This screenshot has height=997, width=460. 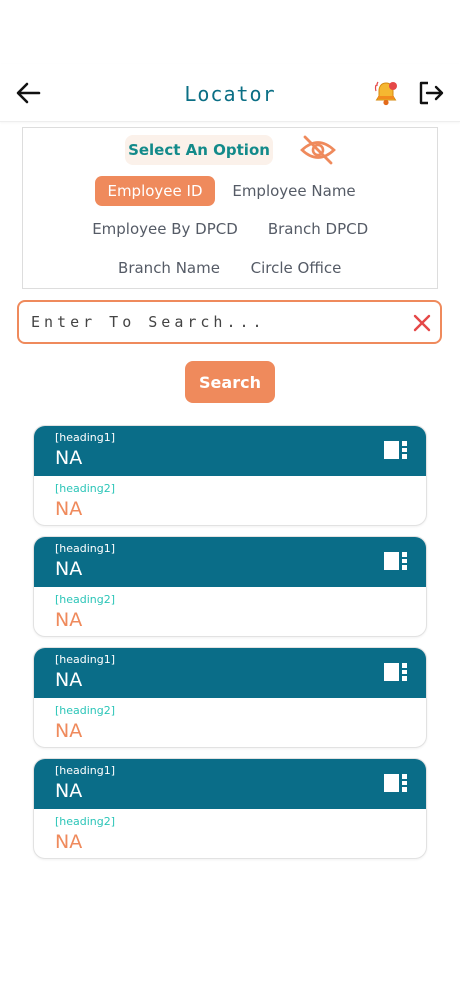 I want to click on eye-off-icon, so click(x=318, y=150).